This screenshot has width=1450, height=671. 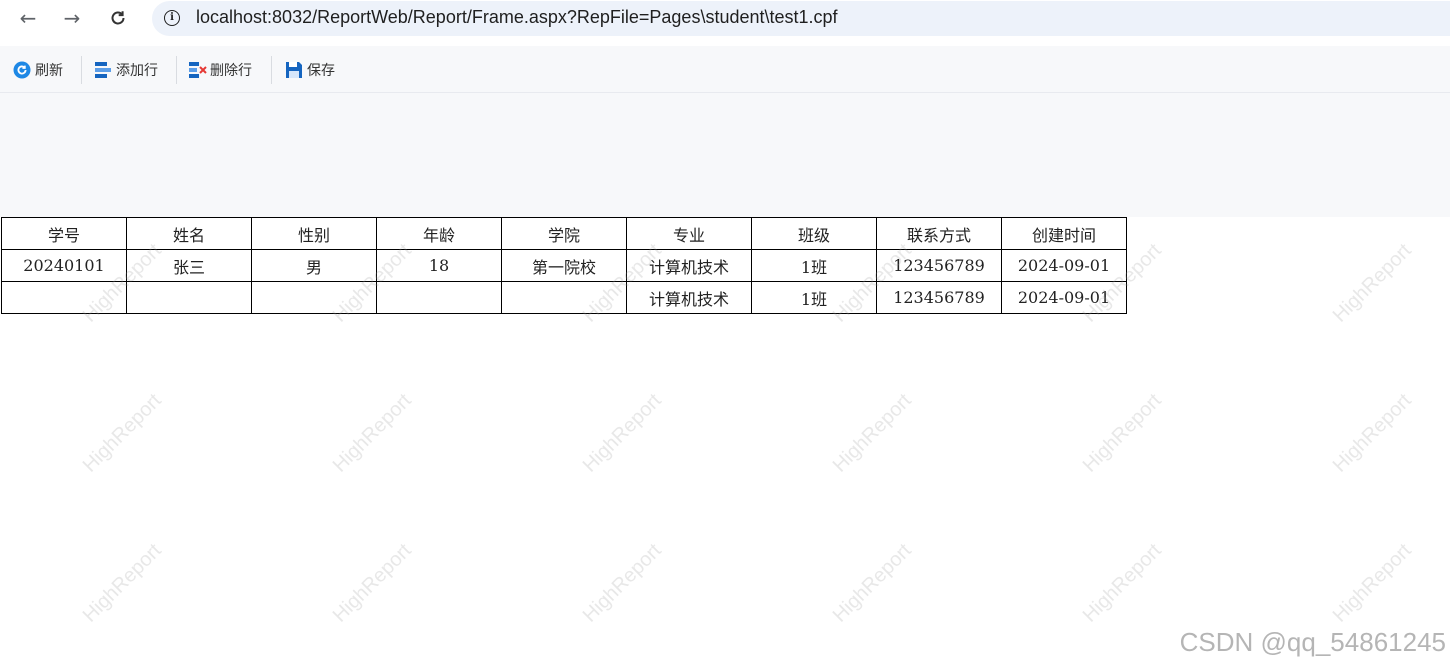 What do you see at coordinates (814, 233) in the screenshot?
I see `column-header-class: 班级` at bounding box center [814, 233].